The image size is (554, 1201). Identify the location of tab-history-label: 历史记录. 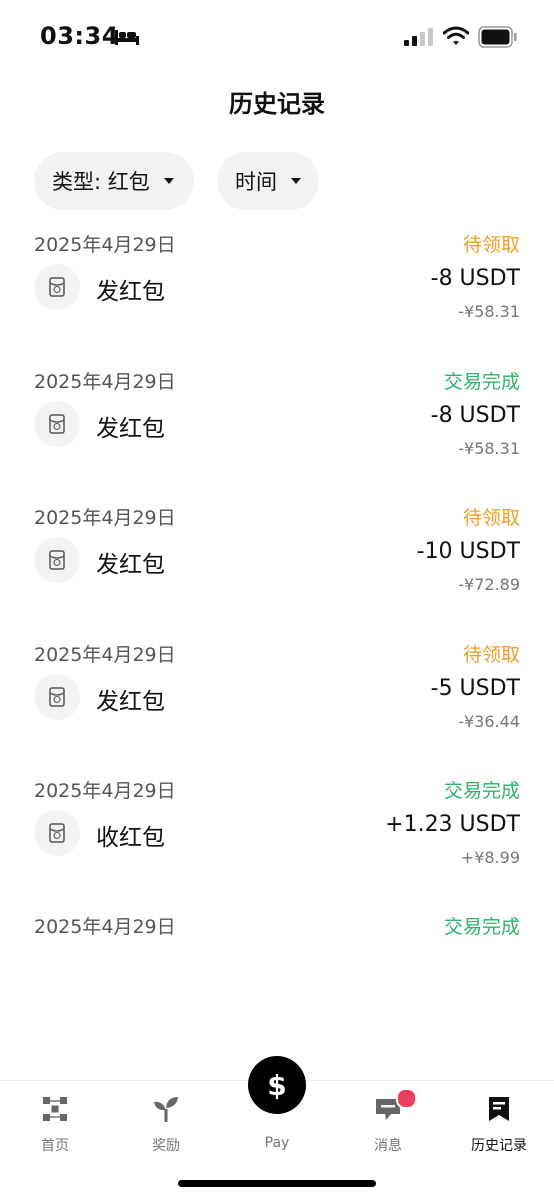
(499, 1146).